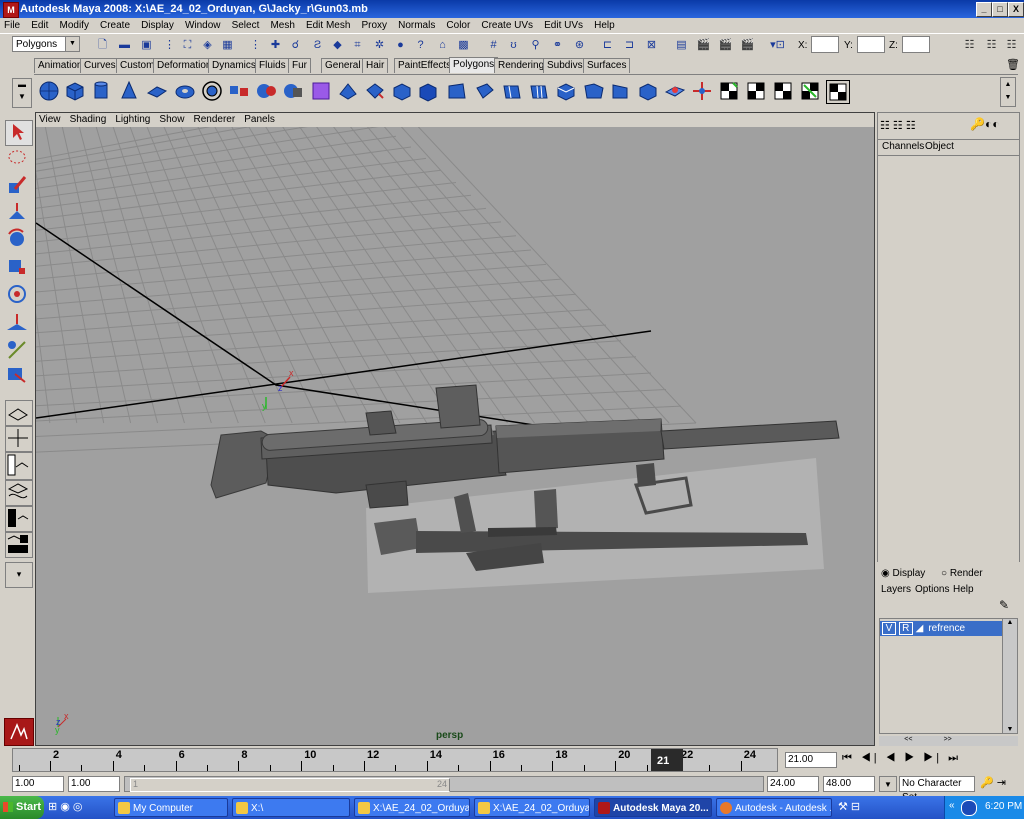 This screenshot has width=1024, height=819. Describe the element at coordinates (102, 45) in the screenshot. I see `new-scene-icon: 🗋` at that location.